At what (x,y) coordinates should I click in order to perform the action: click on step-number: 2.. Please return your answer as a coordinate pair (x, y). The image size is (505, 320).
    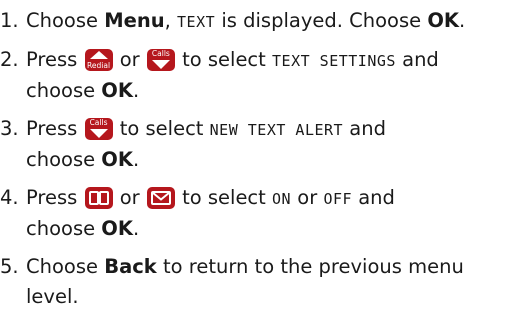
    Looking at the image, I should click on (9, 59).